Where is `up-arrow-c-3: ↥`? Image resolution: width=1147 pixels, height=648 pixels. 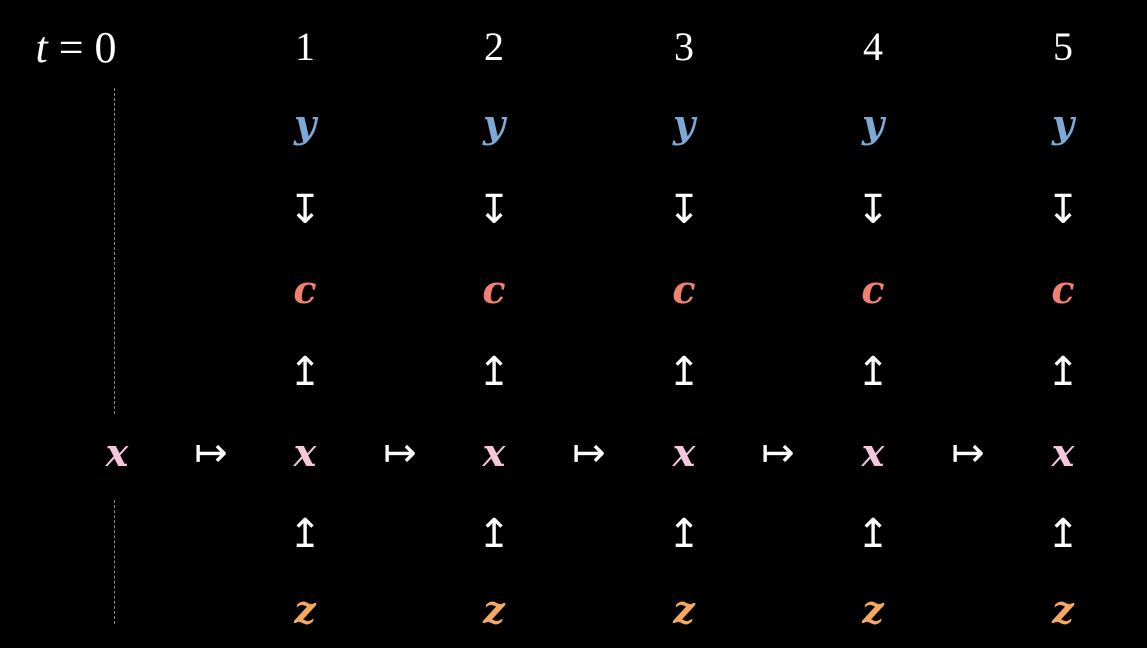 up-arrow-c-3: ↥ is located at coordinates (684, 372).